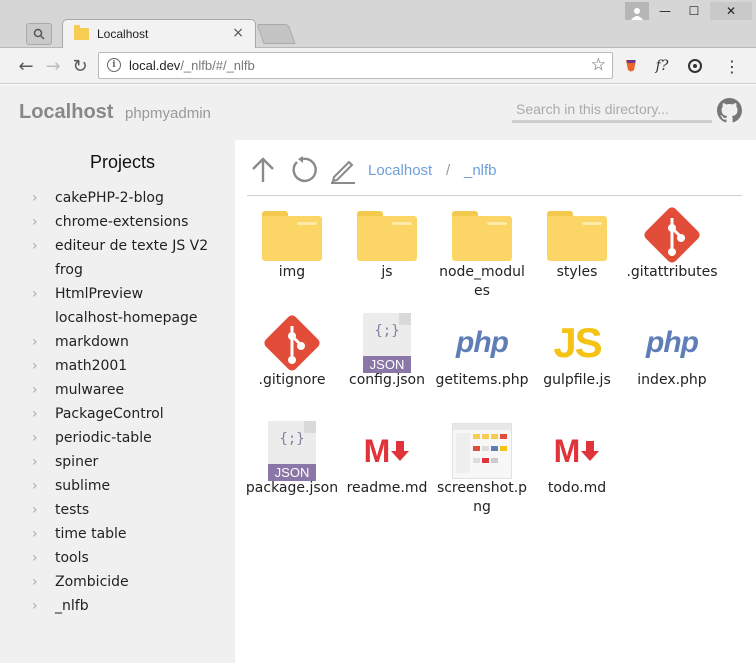  Describe the element at coordinates (159, 34) in the screenshot. I see `browser-tab: Localhost ×` at that location.